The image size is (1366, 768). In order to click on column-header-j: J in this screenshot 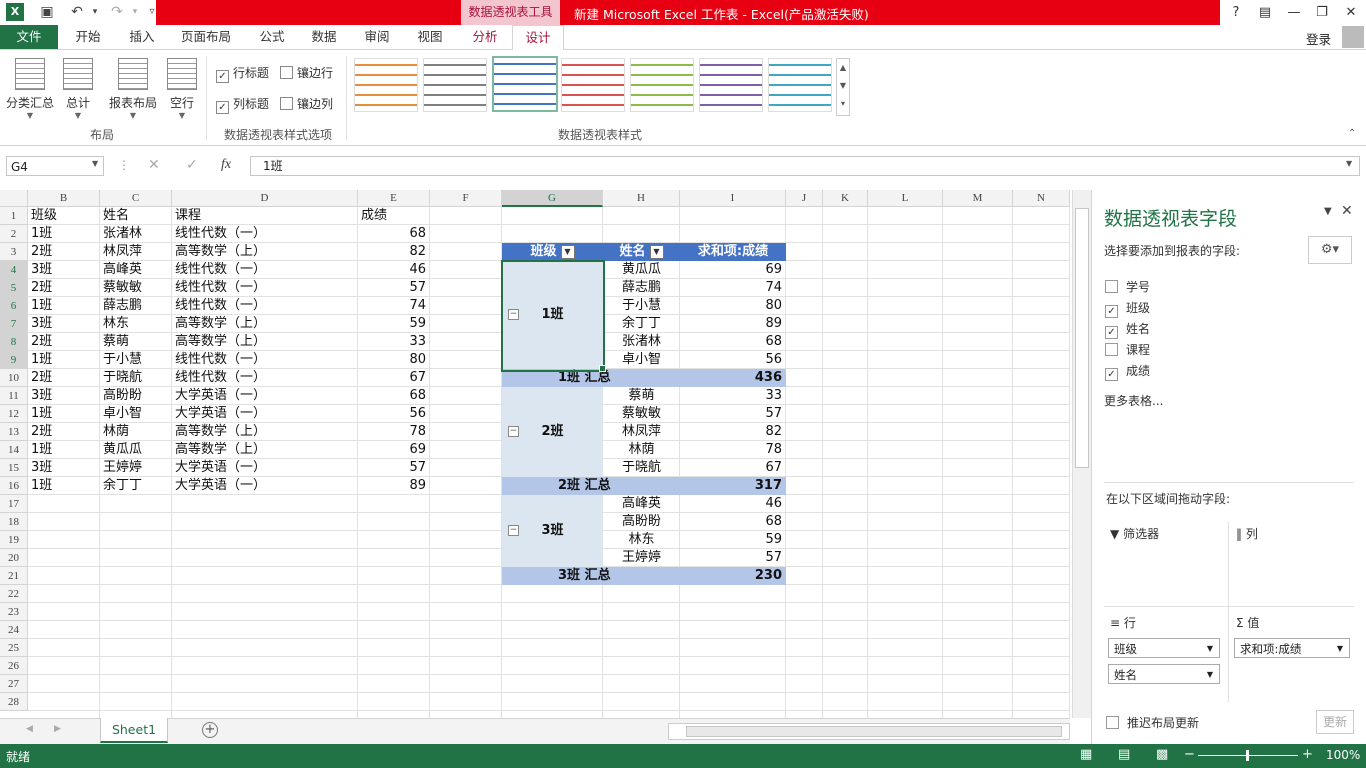, I will do `click(804, 198)`.